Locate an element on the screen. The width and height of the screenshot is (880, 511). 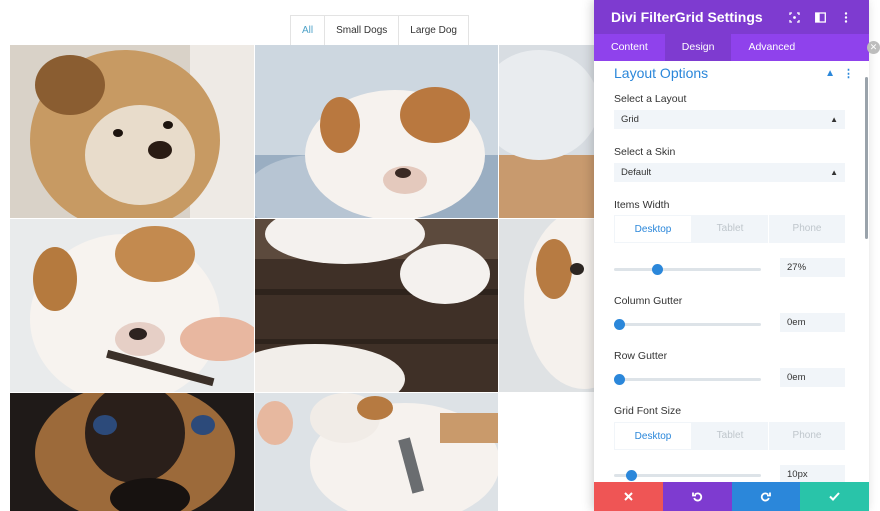
layout-value: Grid is located at coordinates (630, 119).